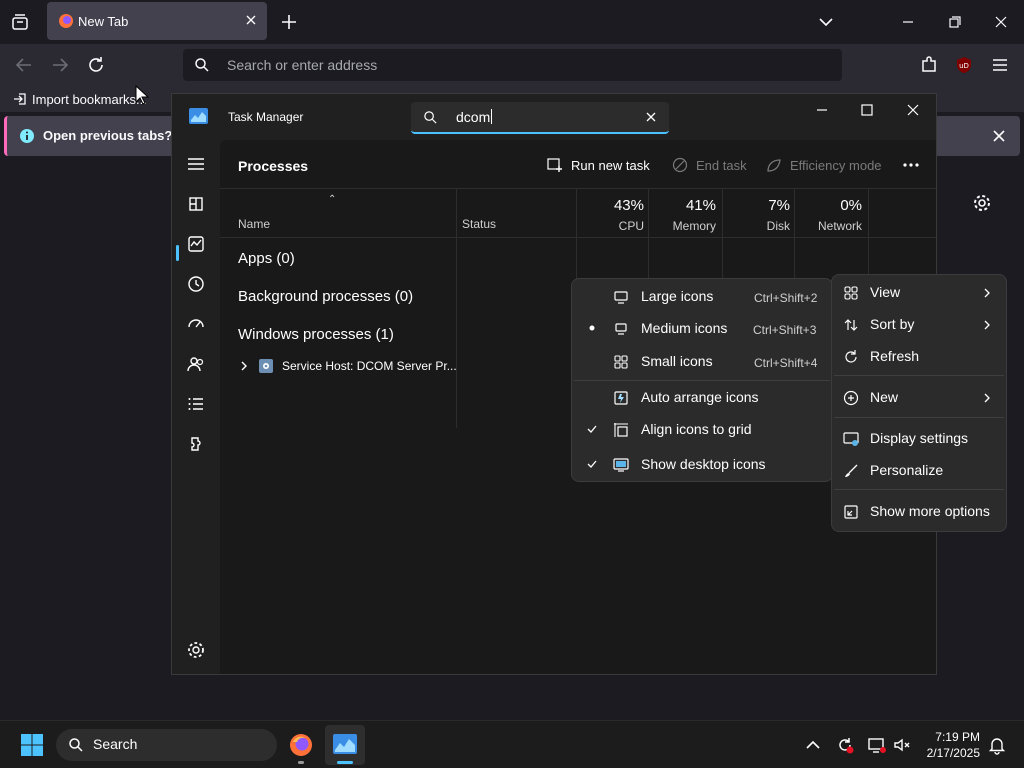  What do you see at coordinates (957, 737) in the screenshot?
I see `clock-time: 7:19 PM` at bounding box center [957, 737].